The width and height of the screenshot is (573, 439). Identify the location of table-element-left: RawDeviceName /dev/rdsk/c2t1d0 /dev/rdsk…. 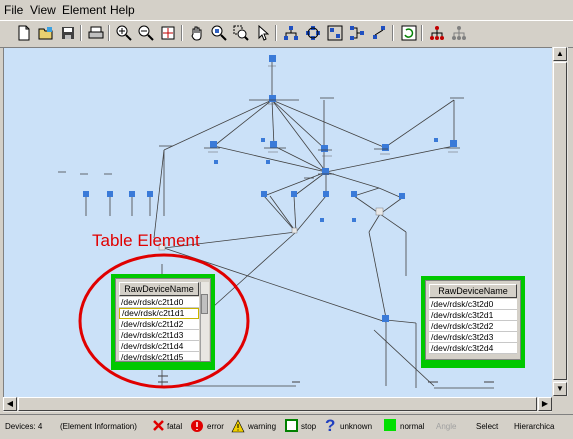
(163, 322).